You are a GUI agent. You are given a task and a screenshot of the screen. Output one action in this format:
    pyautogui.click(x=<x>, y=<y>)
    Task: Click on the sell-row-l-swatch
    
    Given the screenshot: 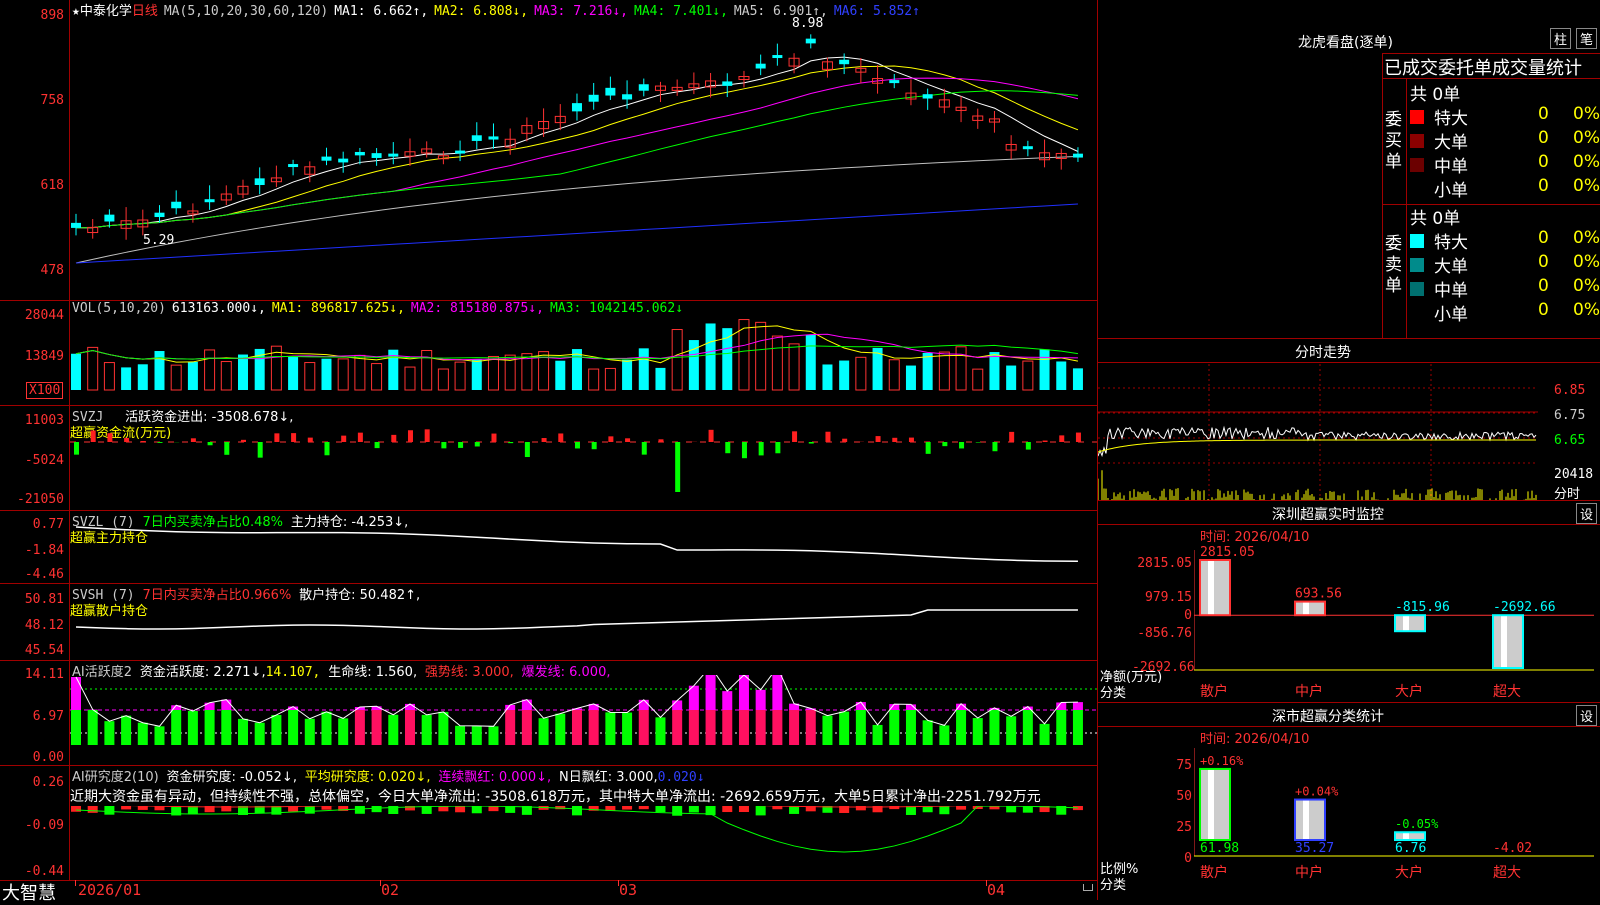 What is the action you would take?
    pyautogui.click(x=1417, y=265)
    